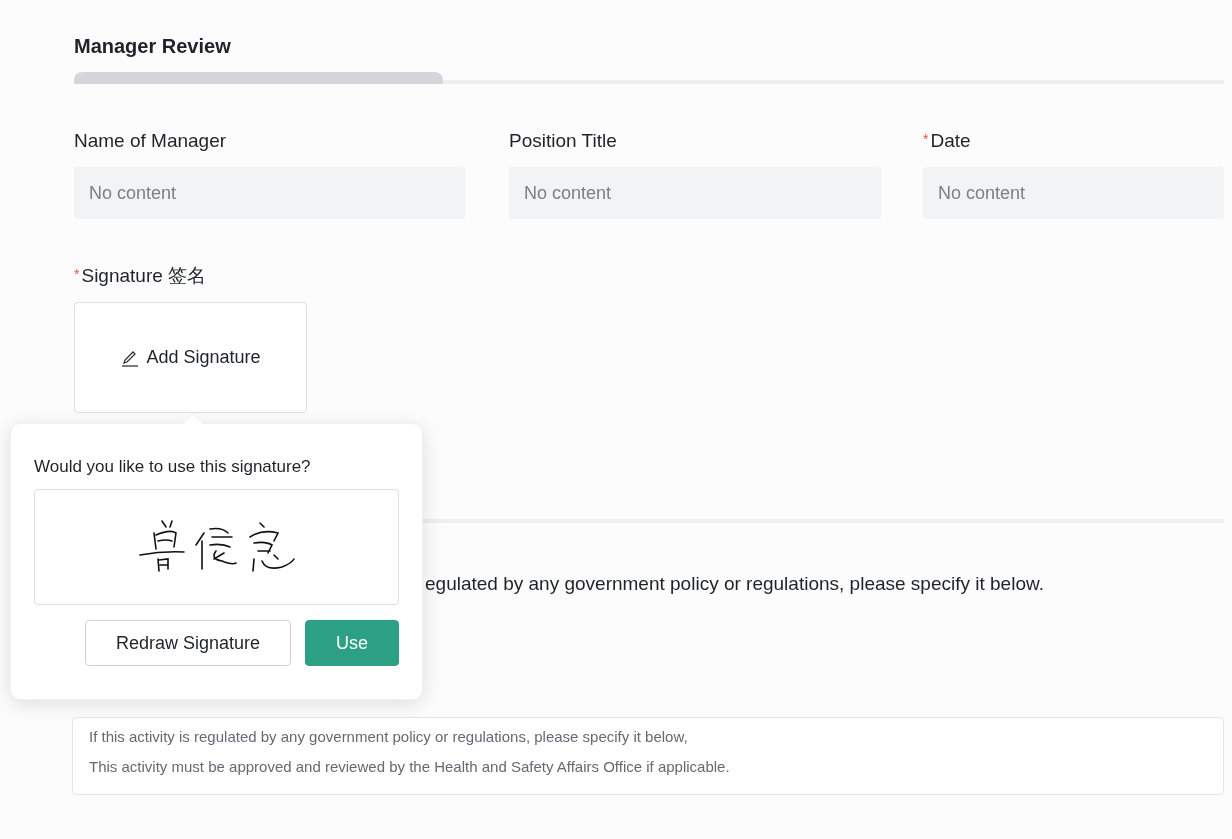 This screenshot has height=839, width=1232. What do you see at coordinates (190, 357) in the screenshot?
I see `add-signature-button: Add Signature` at bounding box center [190, 357].